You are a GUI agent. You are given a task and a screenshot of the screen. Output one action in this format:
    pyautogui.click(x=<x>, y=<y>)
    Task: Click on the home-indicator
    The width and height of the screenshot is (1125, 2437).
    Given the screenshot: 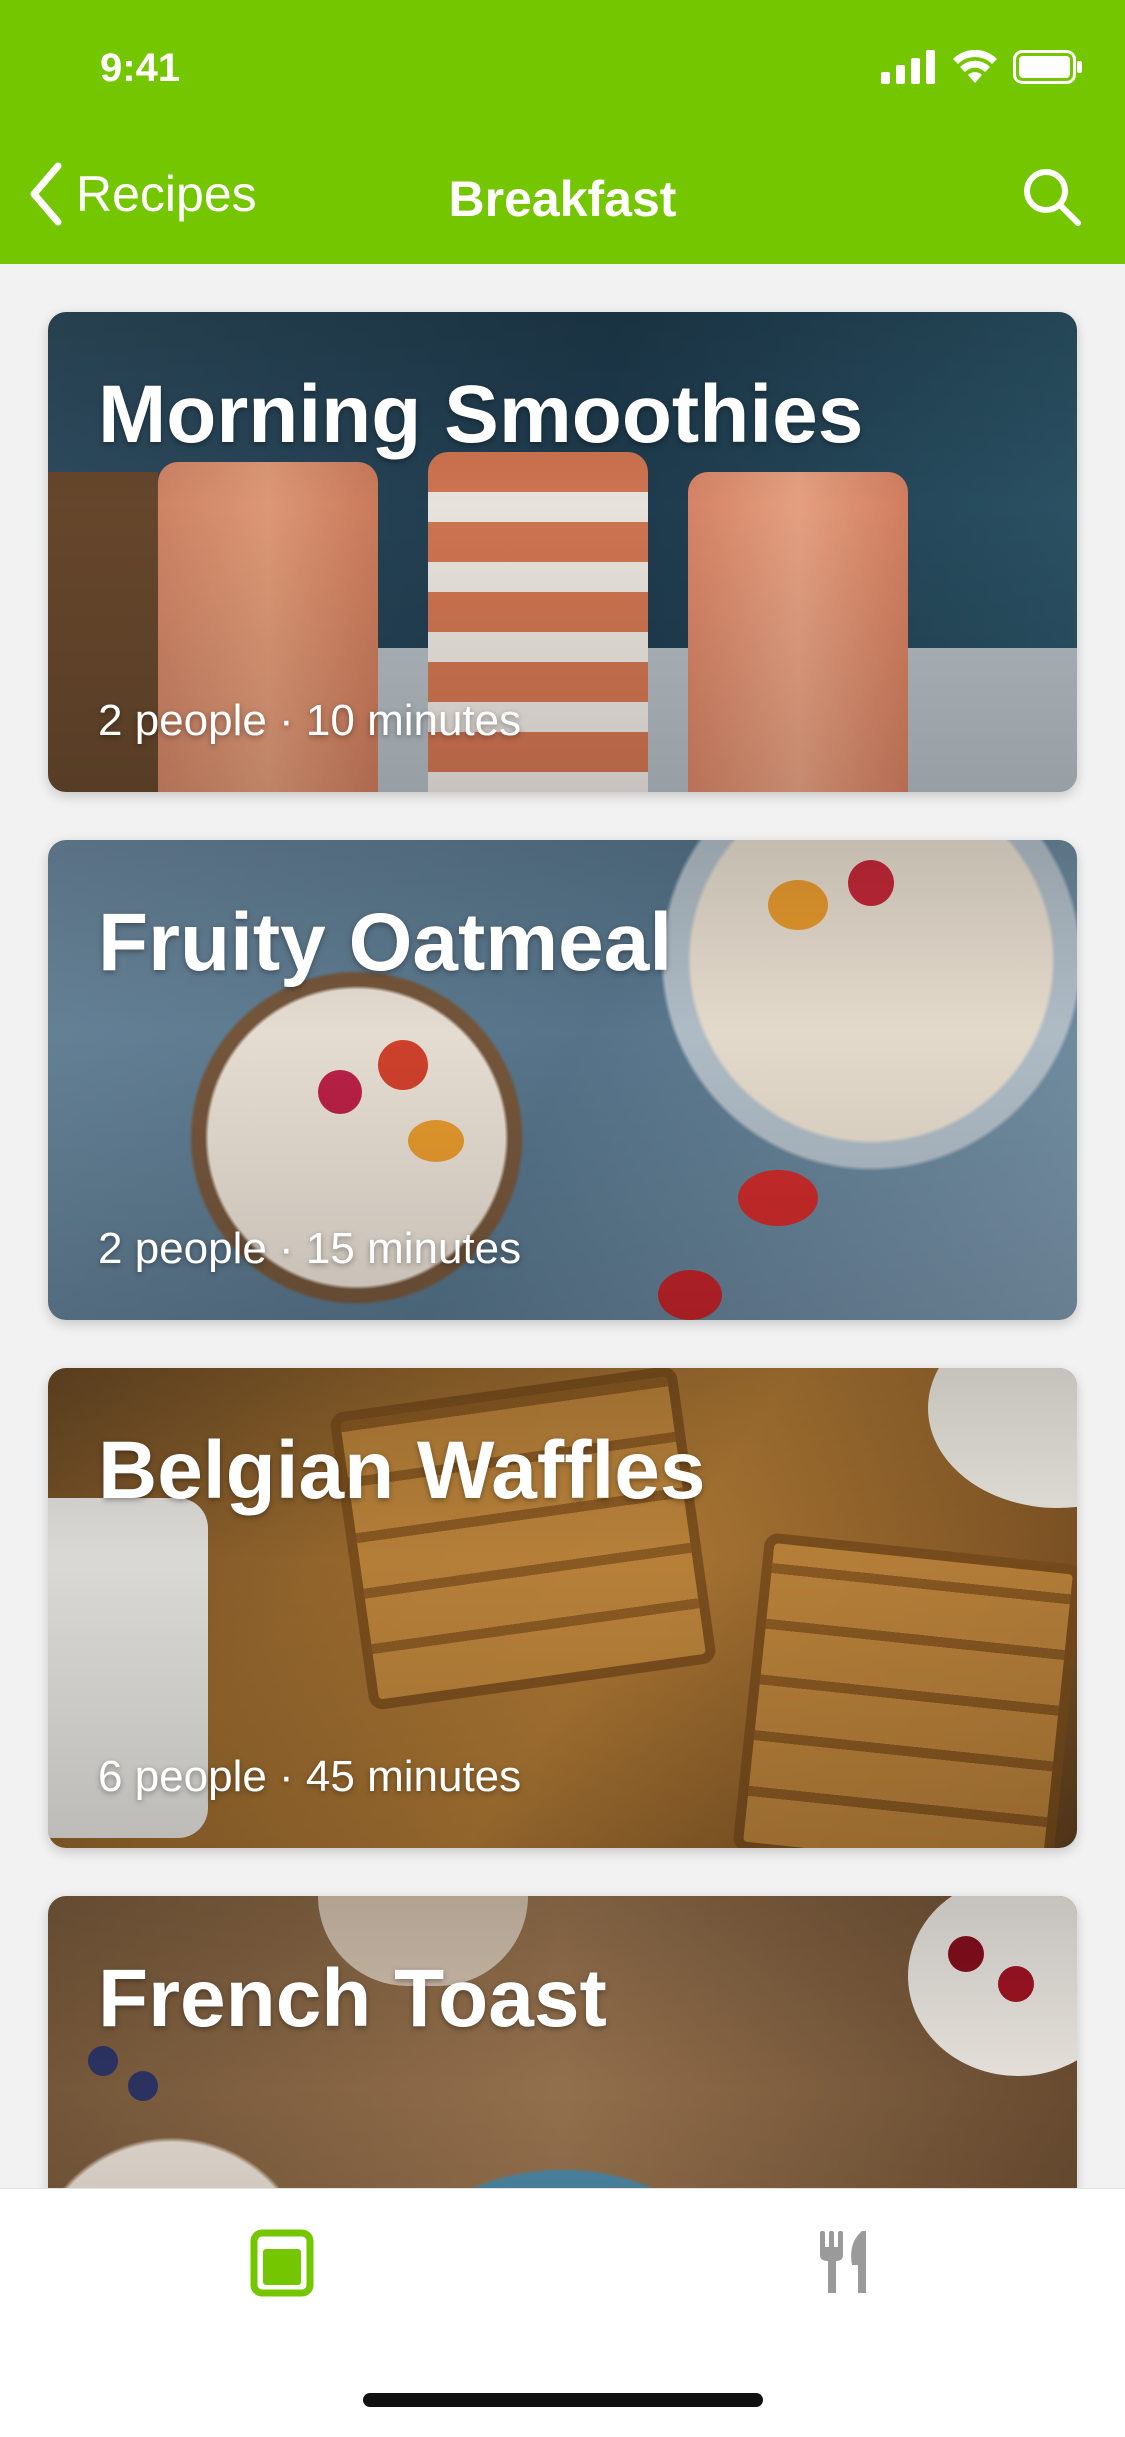 What is the action you would take?
    pyautogui.click(x=563, y=2400)
    